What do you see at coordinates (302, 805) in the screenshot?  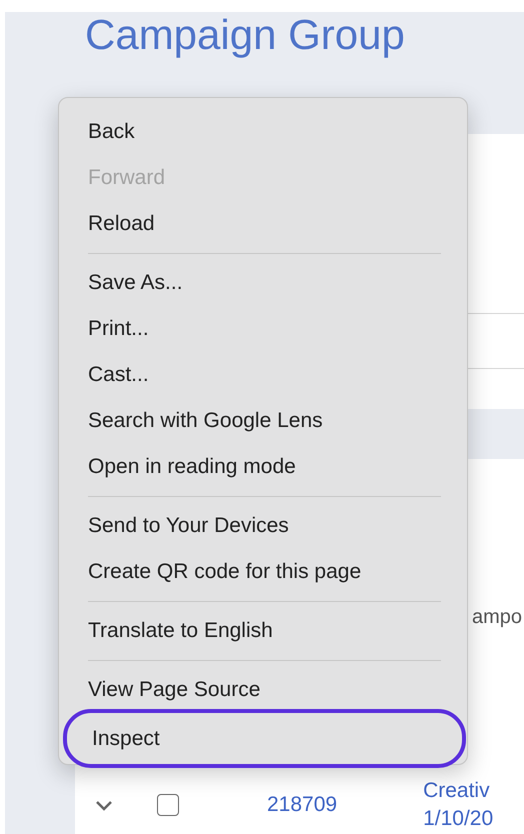 I see `id-link: 218709` at bounding box center [302, 805].